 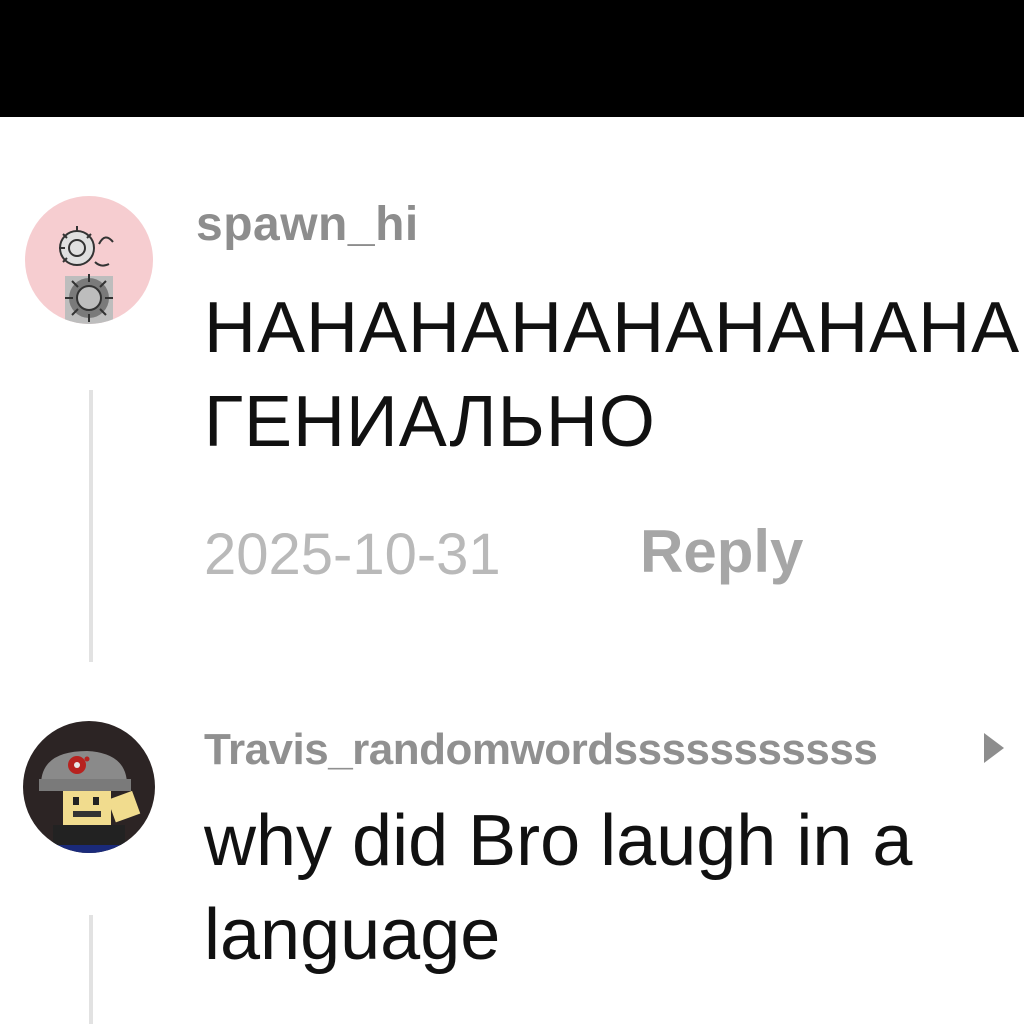 What do you see at coordinates (90, 802) in the screenshot?
I see `blocky-character-icon` at bounding box center [90, 802].